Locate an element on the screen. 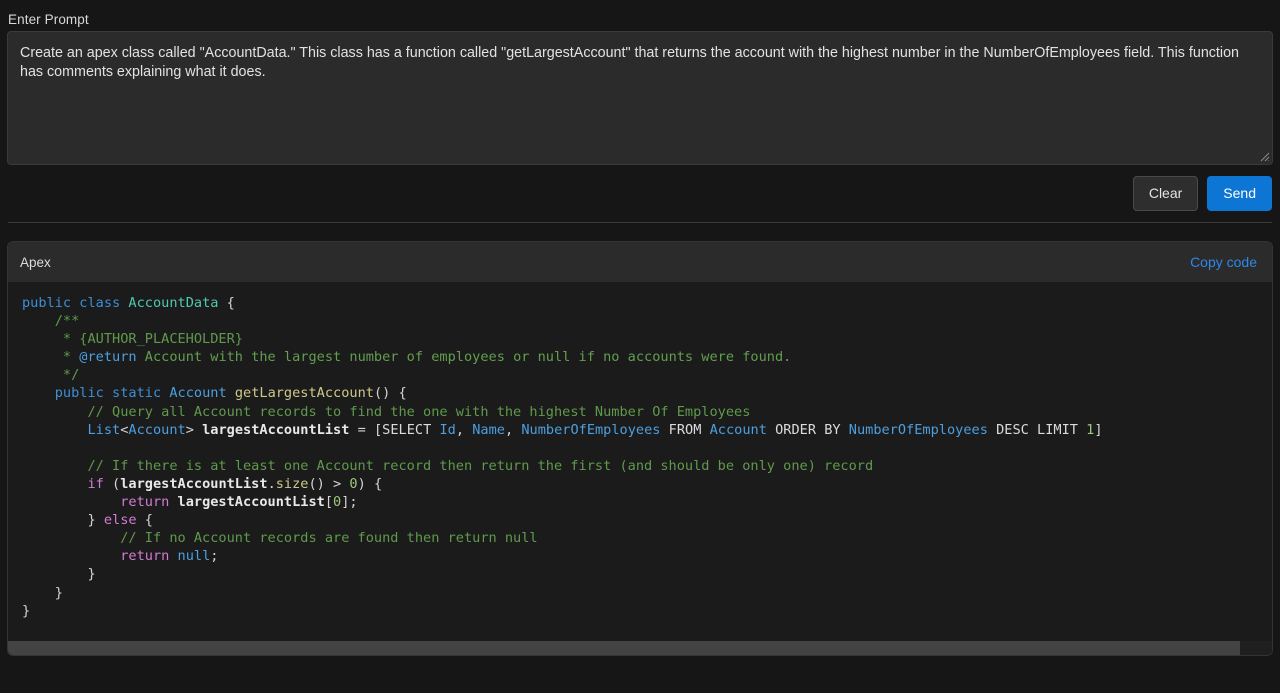 The height and width of the screenshot is (693, 1280). prompt-label: Enter Prompt is located at coordinates (48, 19).